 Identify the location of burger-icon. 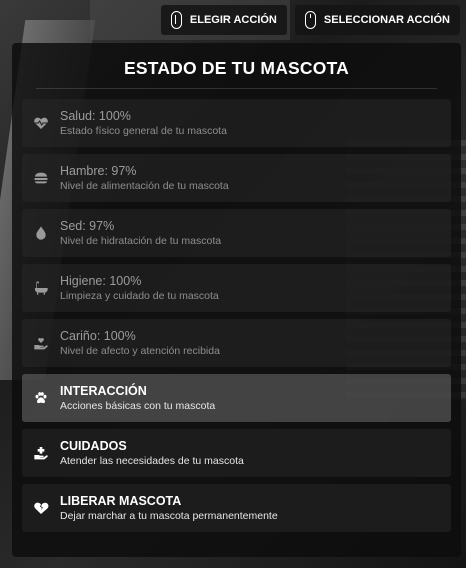
(41, 178).